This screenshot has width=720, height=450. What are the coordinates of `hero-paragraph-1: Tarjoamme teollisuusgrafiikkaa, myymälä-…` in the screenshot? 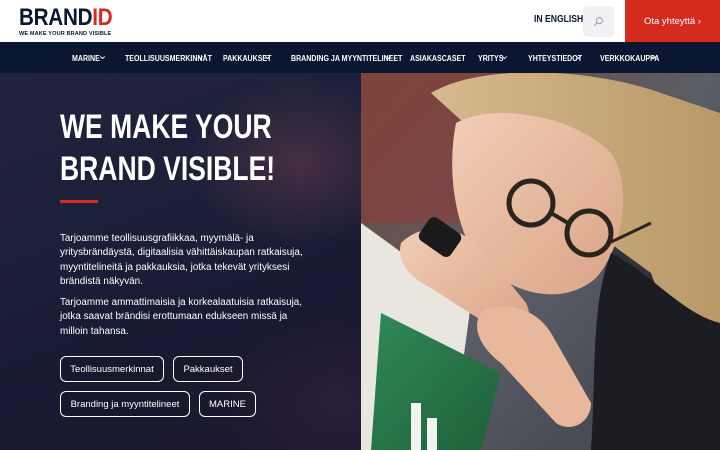 It's located at (181, 260).